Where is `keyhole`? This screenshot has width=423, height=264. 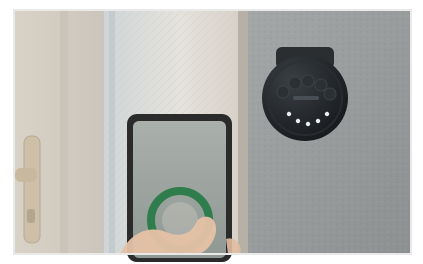
keyhole is located at coordinates (31, 216).